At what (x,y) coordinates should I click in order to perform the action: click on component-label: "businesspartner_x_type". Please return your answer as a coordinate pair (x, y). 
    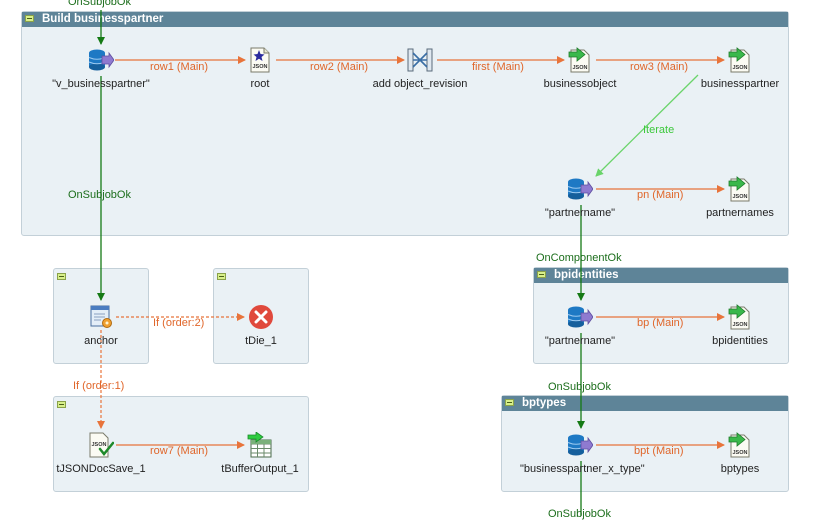
    Looking at the image, I should click on (582, 469).